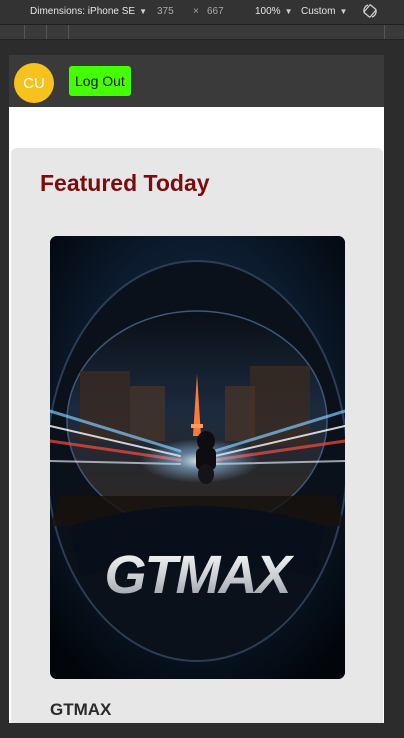  Describe the element at coordinates (165, 11) in the screenshot. I see `width-field: 375` at that location.